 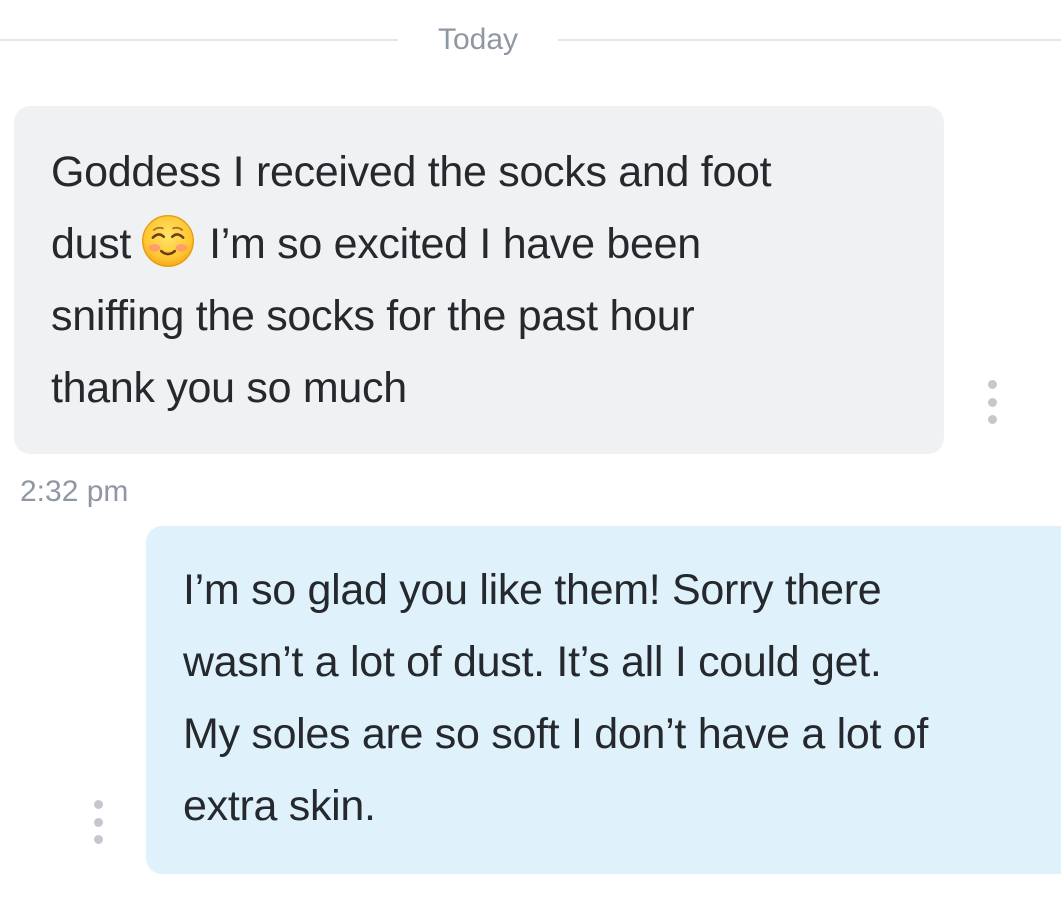 I want to click on message-line: sniffing the socks for the past hour, so click(x=373, y=316).